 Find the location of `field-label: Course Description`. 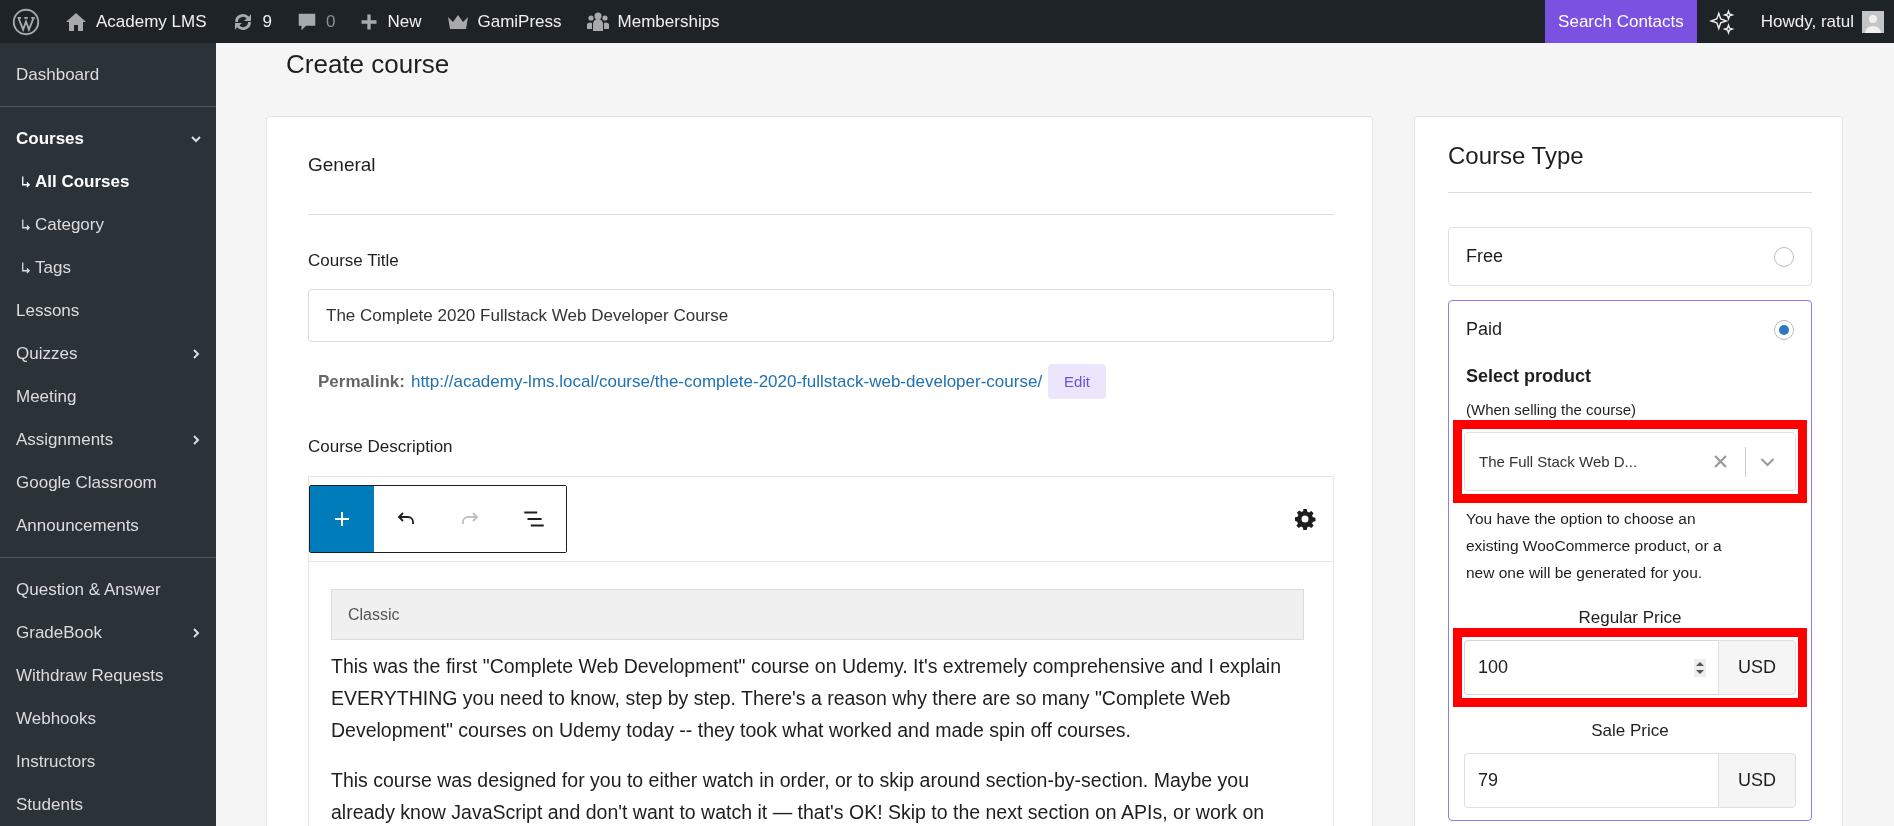

field-label: Course Description is located at coordinates (381, 447).